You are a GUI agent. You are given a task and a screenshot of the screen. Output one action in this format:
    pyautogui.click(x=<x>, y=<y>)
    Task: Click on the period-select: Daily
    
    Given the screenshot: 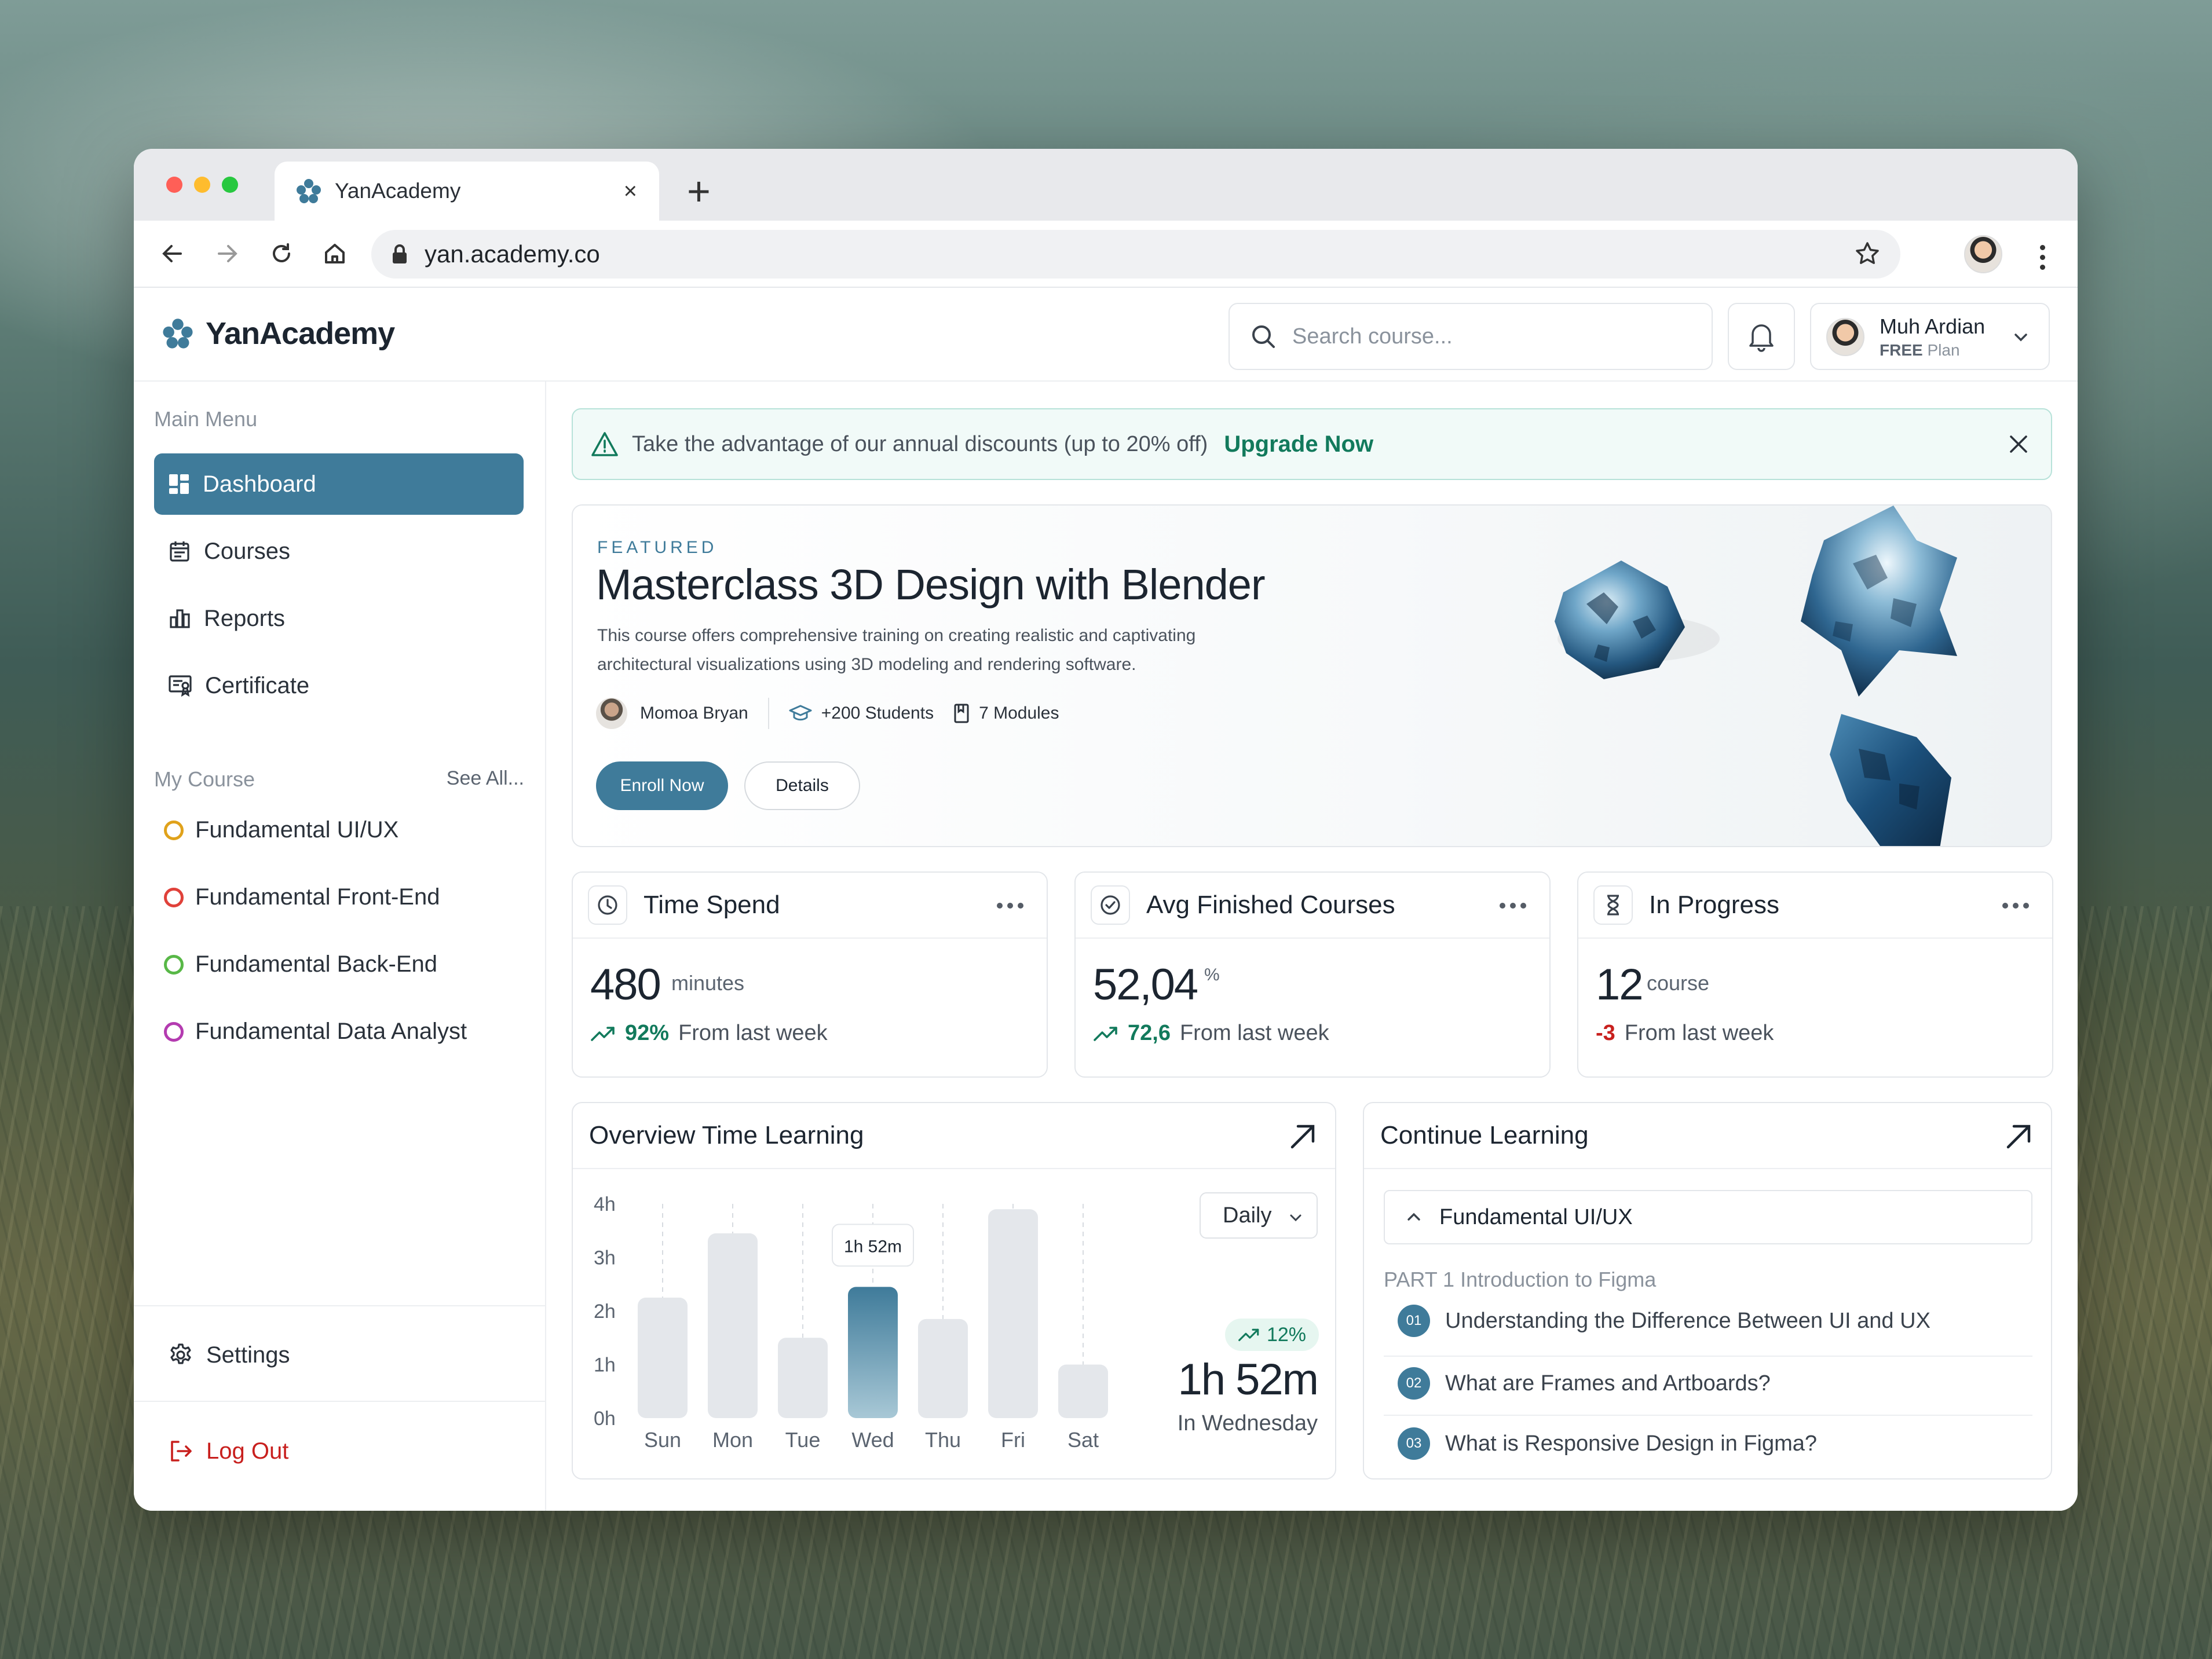 What is the action you would take?
    pyautogui.click(x=1259, y=1215)
    